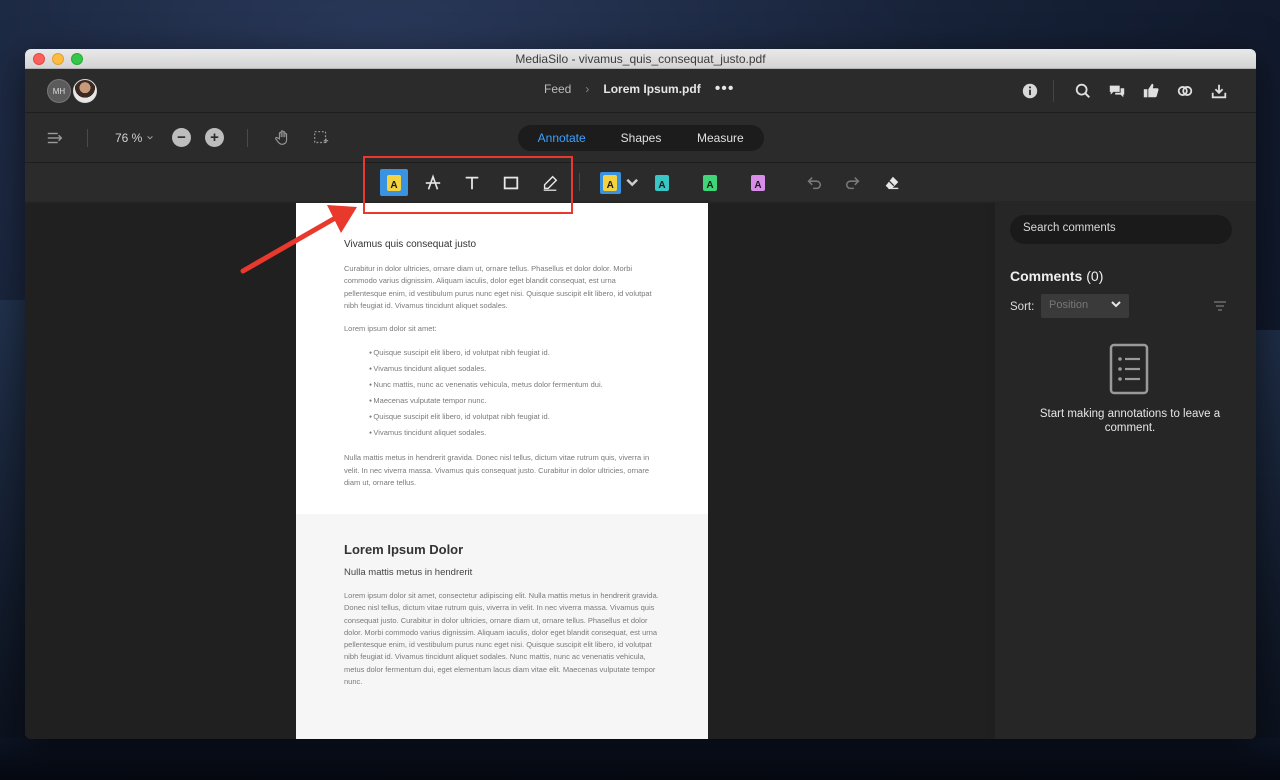  Describe the element at coordinates (587, 89) in the screenshot. I see `chevron-right-icon: ›` at that location.